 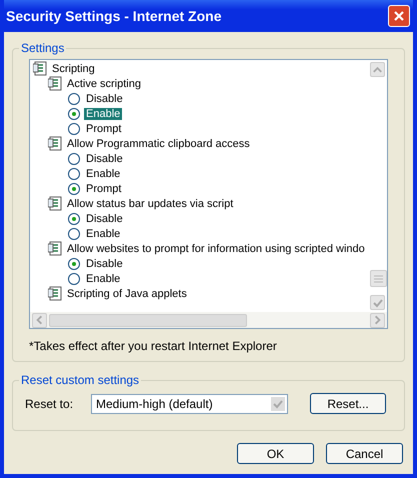 I want to click on dialog-button: OK, so click(x=275, y=453).